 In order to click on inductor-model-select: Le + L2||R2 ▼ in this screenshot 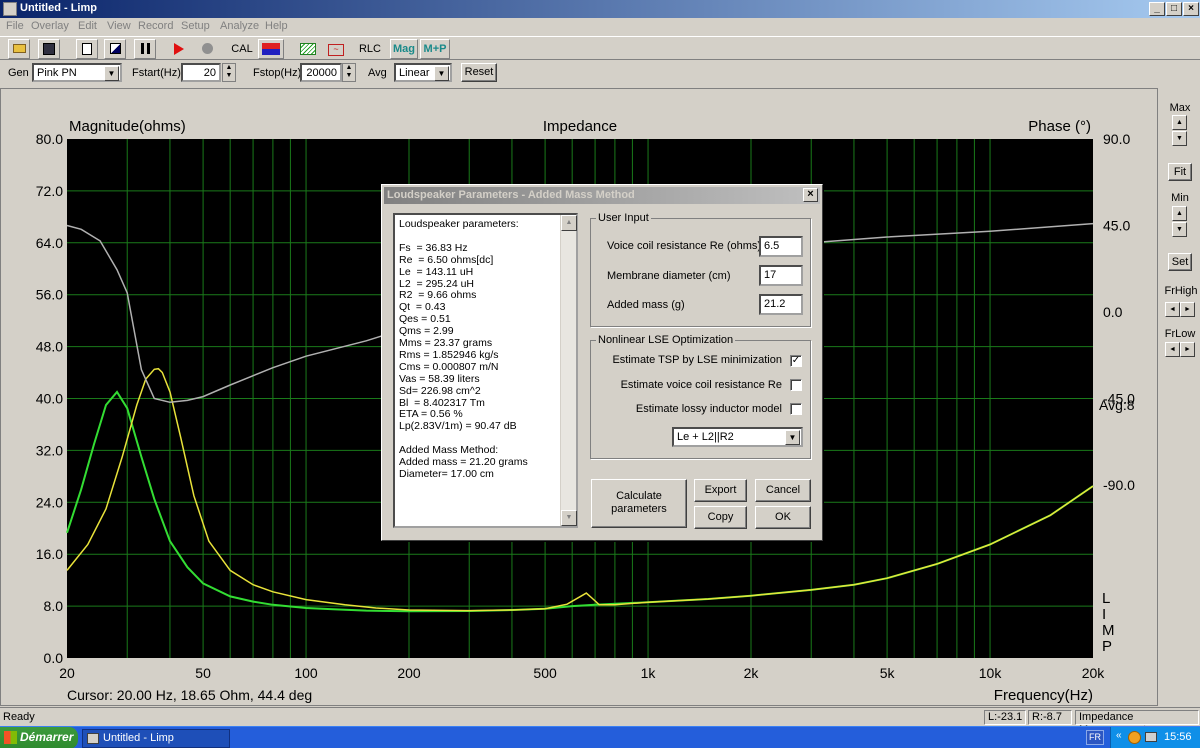, I will do `click(737, 437)`.